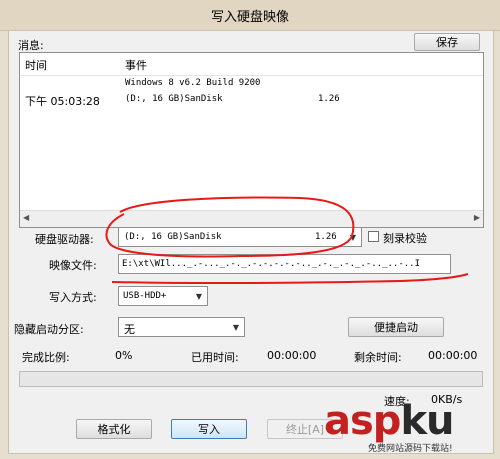 This screenshot has height=459, width=500. What do you see at coordinates (230, 227) in the screenshot?
I see `red-circle-annotation` at bounding box center [230, 227].